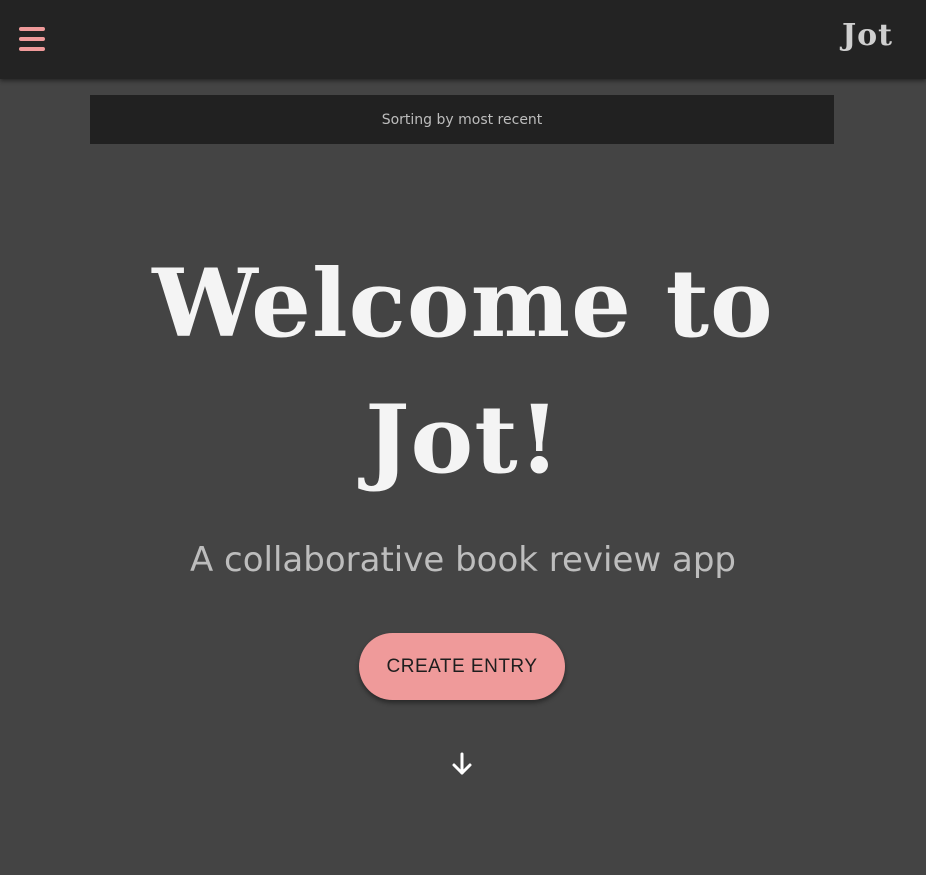 Image resolution: width=926 pixels, height=875 pixels. I want to click on top-app-bar: Jot, so click(463, 39).